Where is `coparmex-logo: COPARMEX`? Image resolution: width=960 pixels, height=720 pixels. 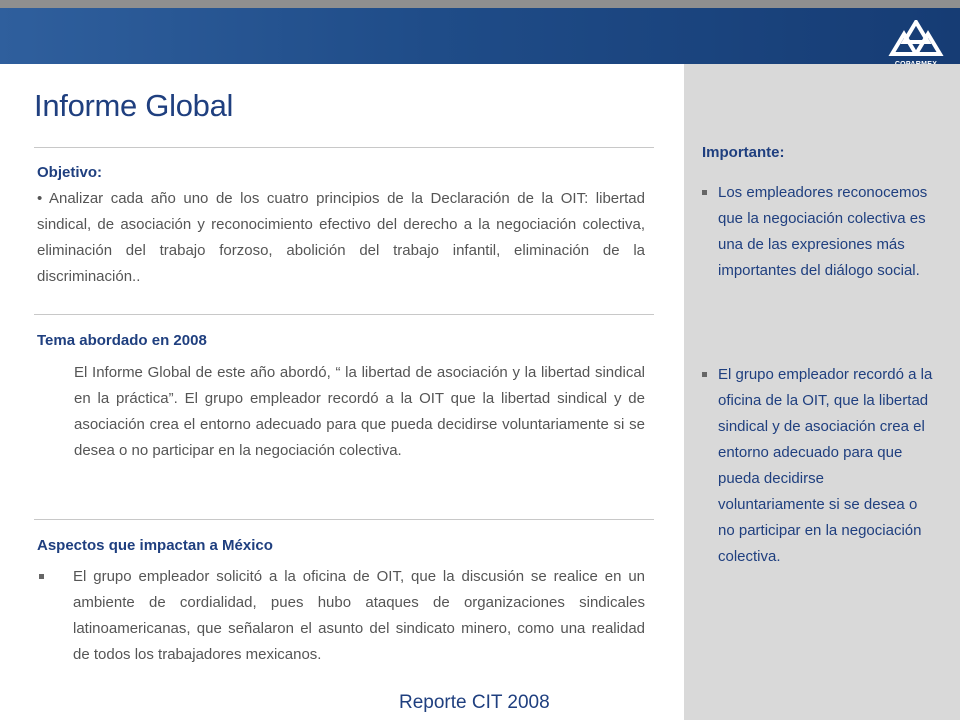
coparmex-logo: COPARMEX is located at coordinates (916, 44).